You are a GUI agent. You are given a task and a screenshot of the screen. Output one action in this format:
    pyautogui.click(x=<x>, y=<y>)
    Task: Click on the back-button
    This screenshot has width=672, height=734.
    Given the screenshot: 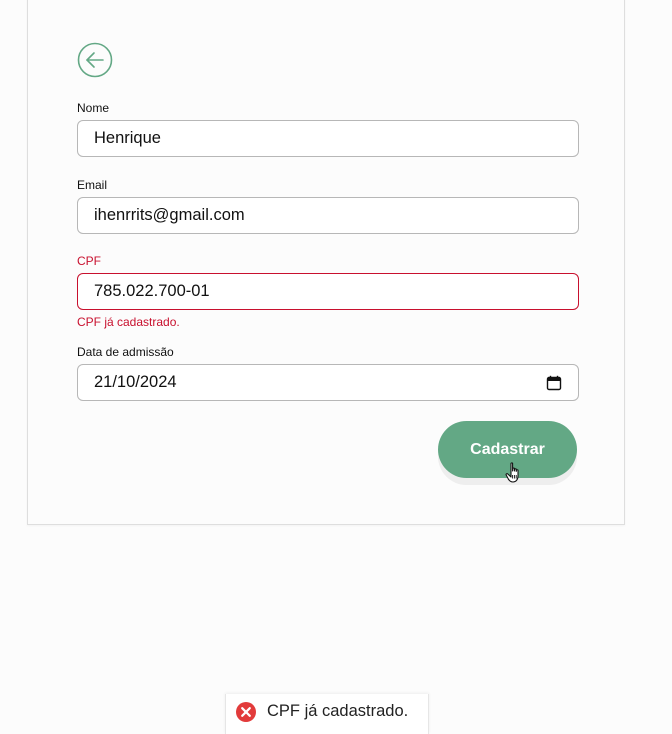 What is the action you would take?
    pyautogui.click(x=95, y=60)
    